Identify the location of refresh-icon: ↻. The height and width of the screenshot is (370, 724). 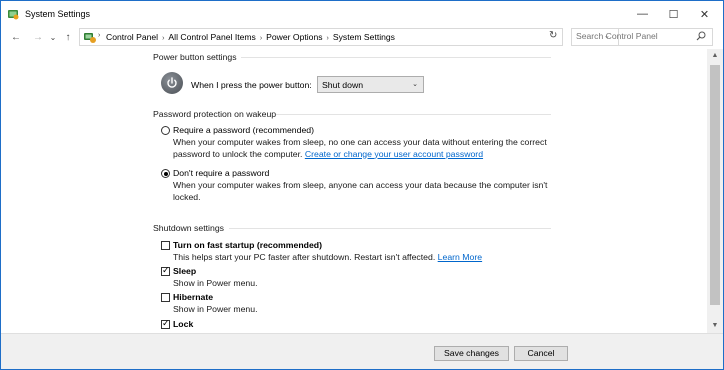
(553, 35).